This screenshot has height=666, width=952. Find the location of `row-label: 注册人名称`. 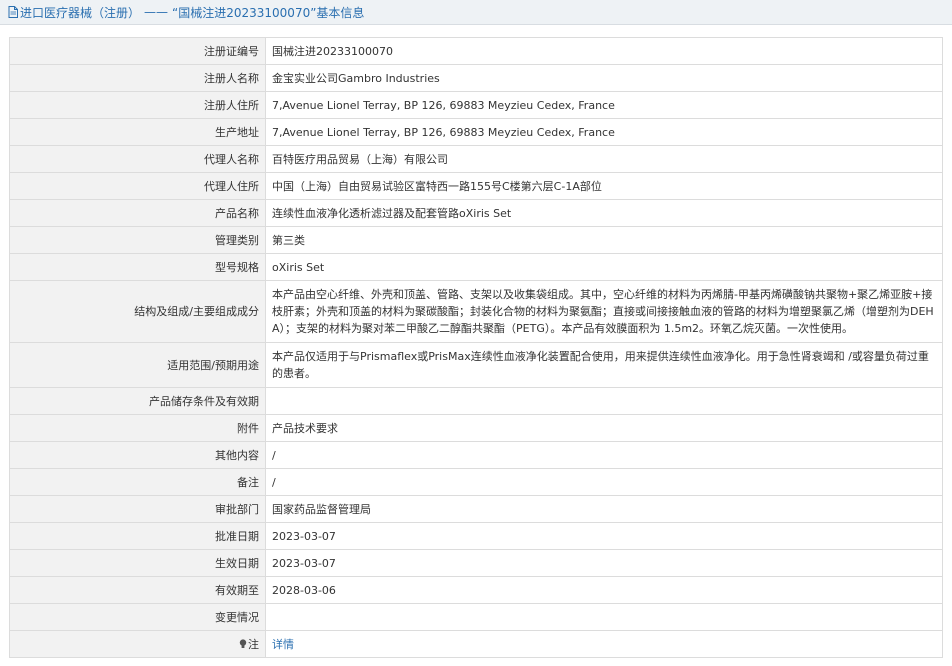

row-label: 注册人名称 is located at coordinates (137, 78).